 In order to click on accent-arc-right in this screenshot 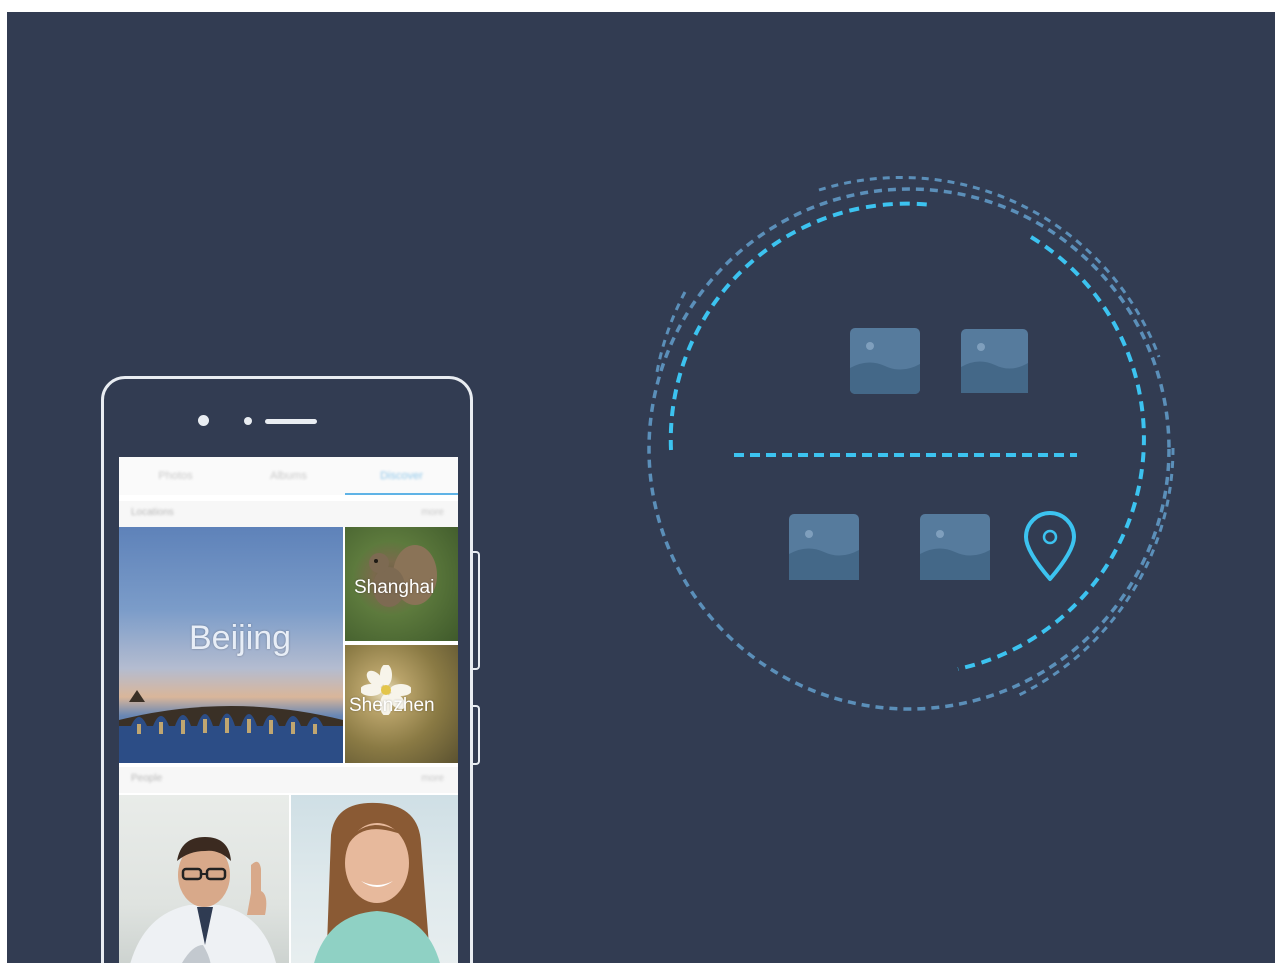, I will do `click(1051, 453)`.